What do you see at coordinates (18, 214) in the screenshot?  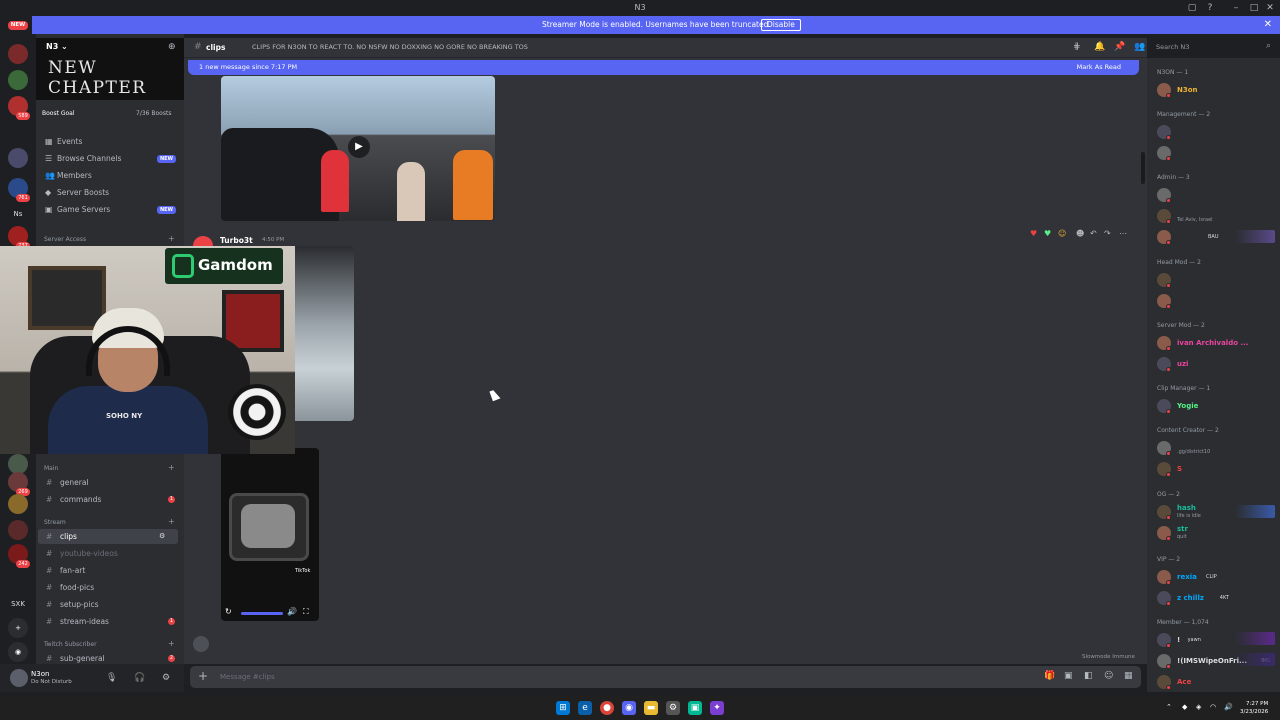 I see `server-icon: Ns` at bounding box center [18, 214].